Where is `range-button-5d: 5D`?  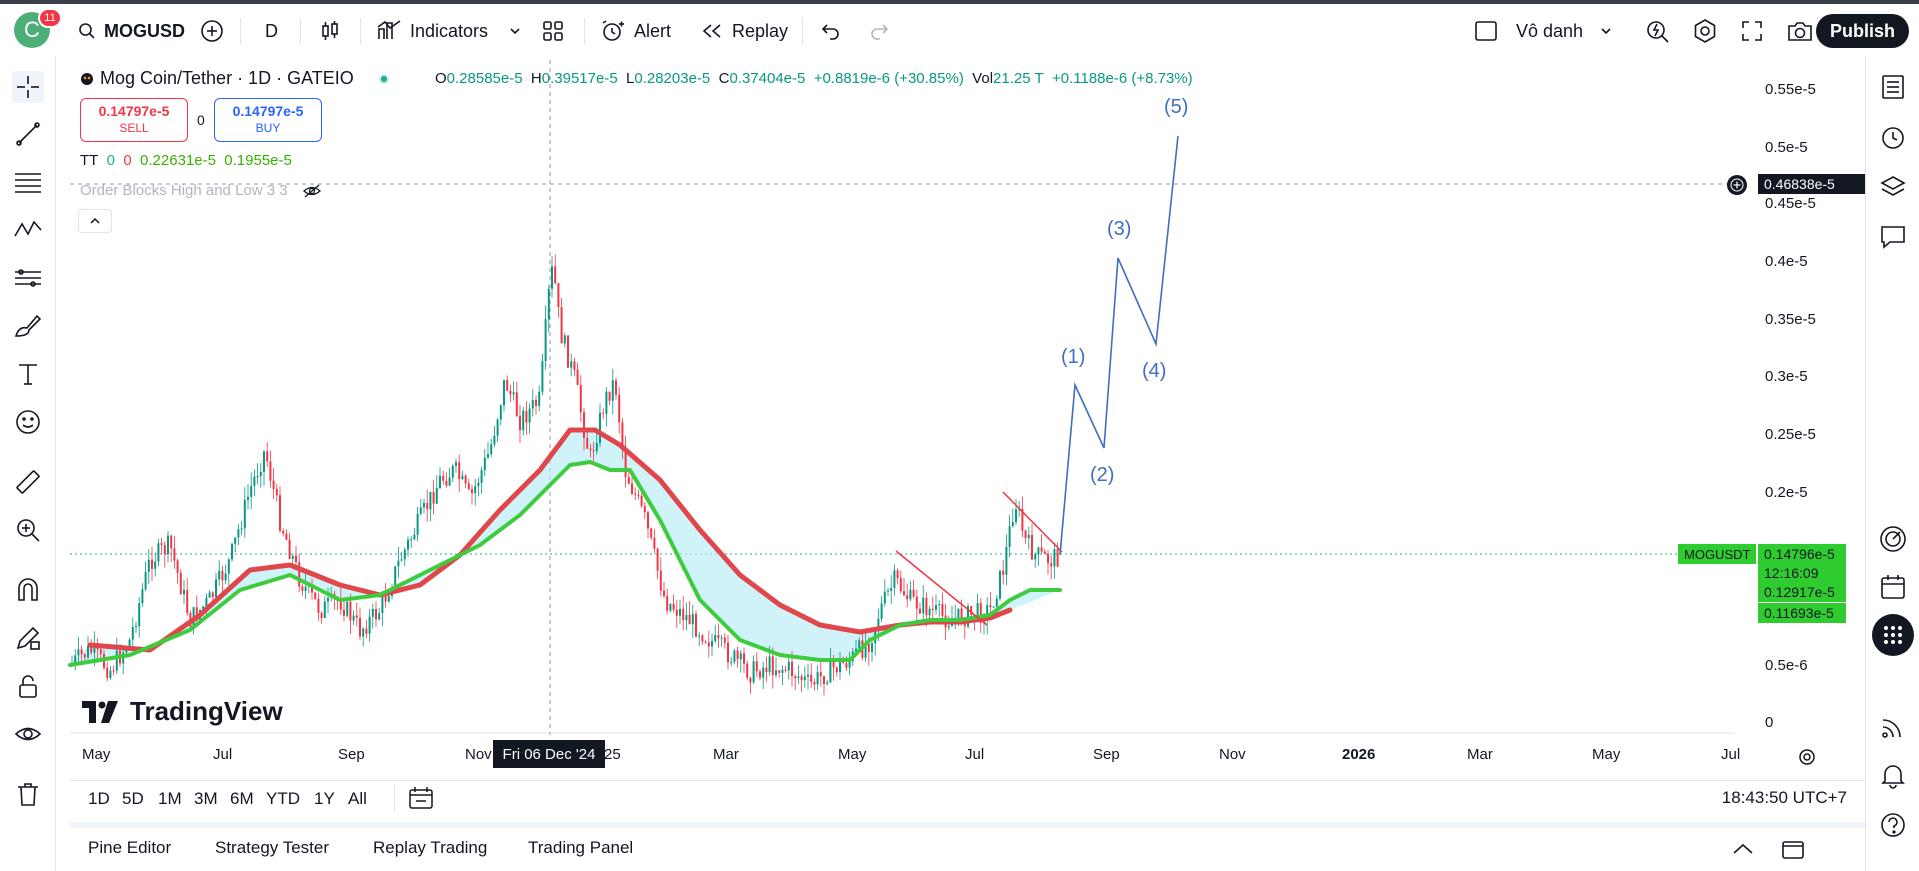
range-button-5d: 5D is located at coordinates (133, 799).